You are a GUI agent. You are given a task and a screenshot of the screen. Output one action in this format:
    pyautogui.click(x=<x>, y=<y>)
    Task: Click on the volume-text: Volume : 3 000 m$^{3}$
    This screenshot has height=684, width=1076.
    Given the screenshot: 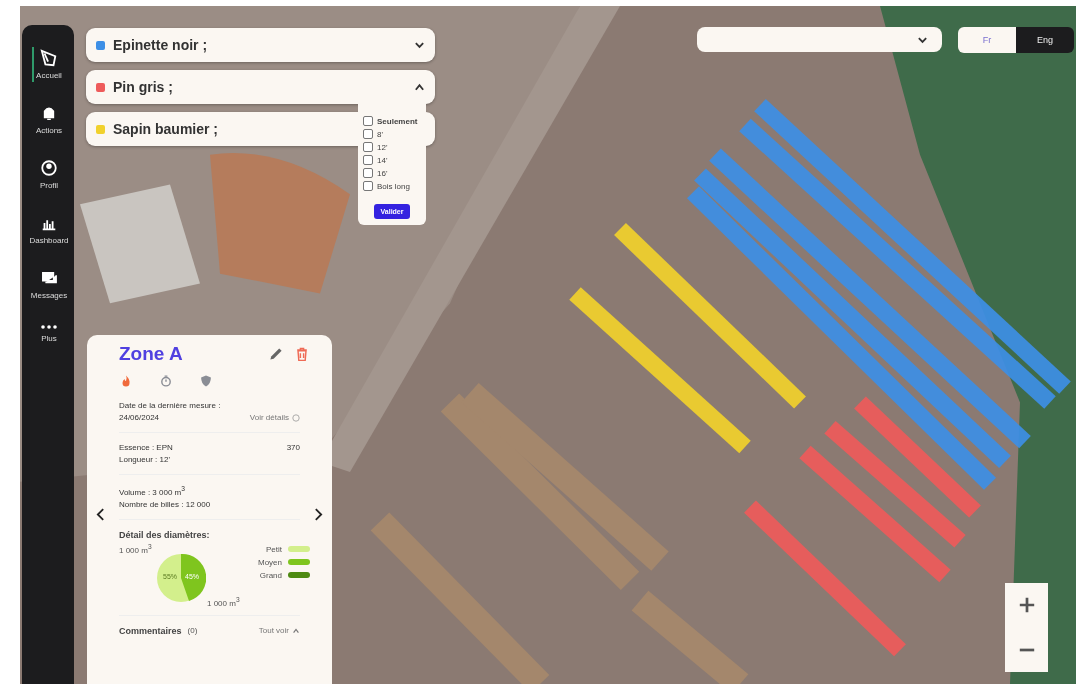 What is the action you would take?
    pyautogui.click(x=152, y=491)
    